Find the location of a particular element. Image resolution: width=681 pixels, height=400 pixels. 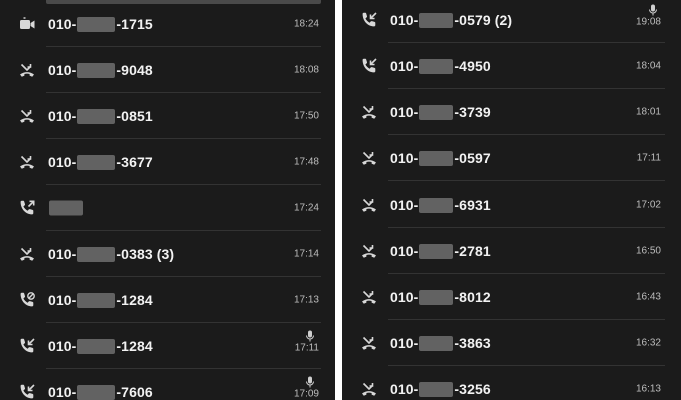

call-log-row: 010- -4950 18:04 is located at coordinates (511, 66).